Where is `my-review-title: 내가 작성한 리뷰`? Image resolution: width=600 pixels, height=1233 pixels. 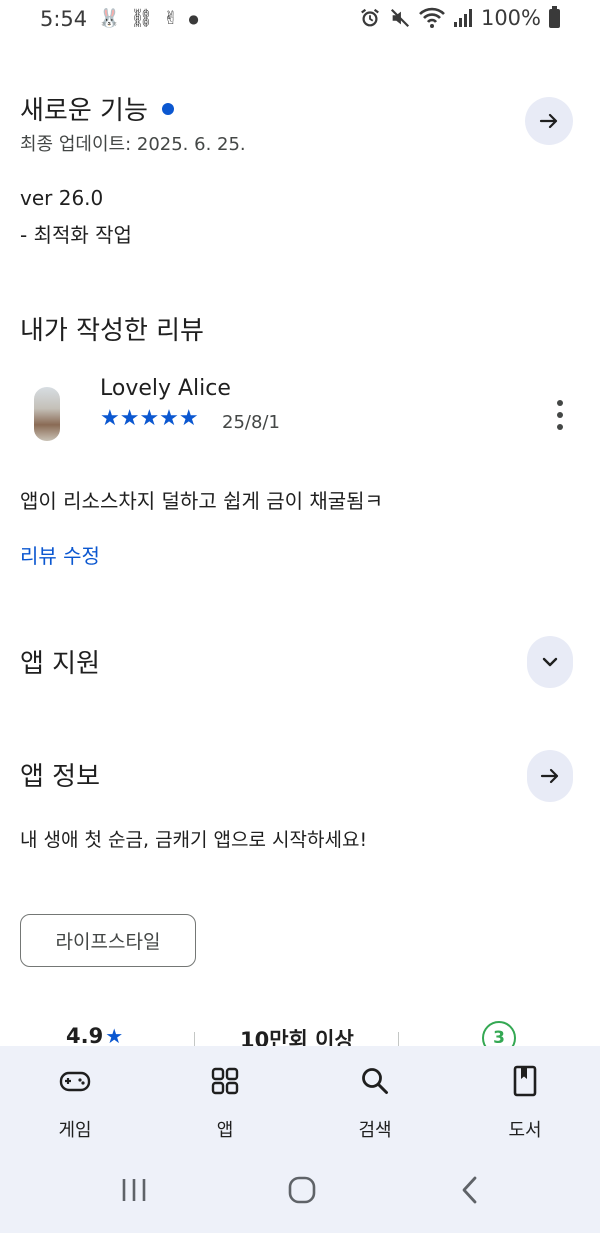
my-review-title: 내가 작성한 리뷰 is located at coordinates (112, 331).